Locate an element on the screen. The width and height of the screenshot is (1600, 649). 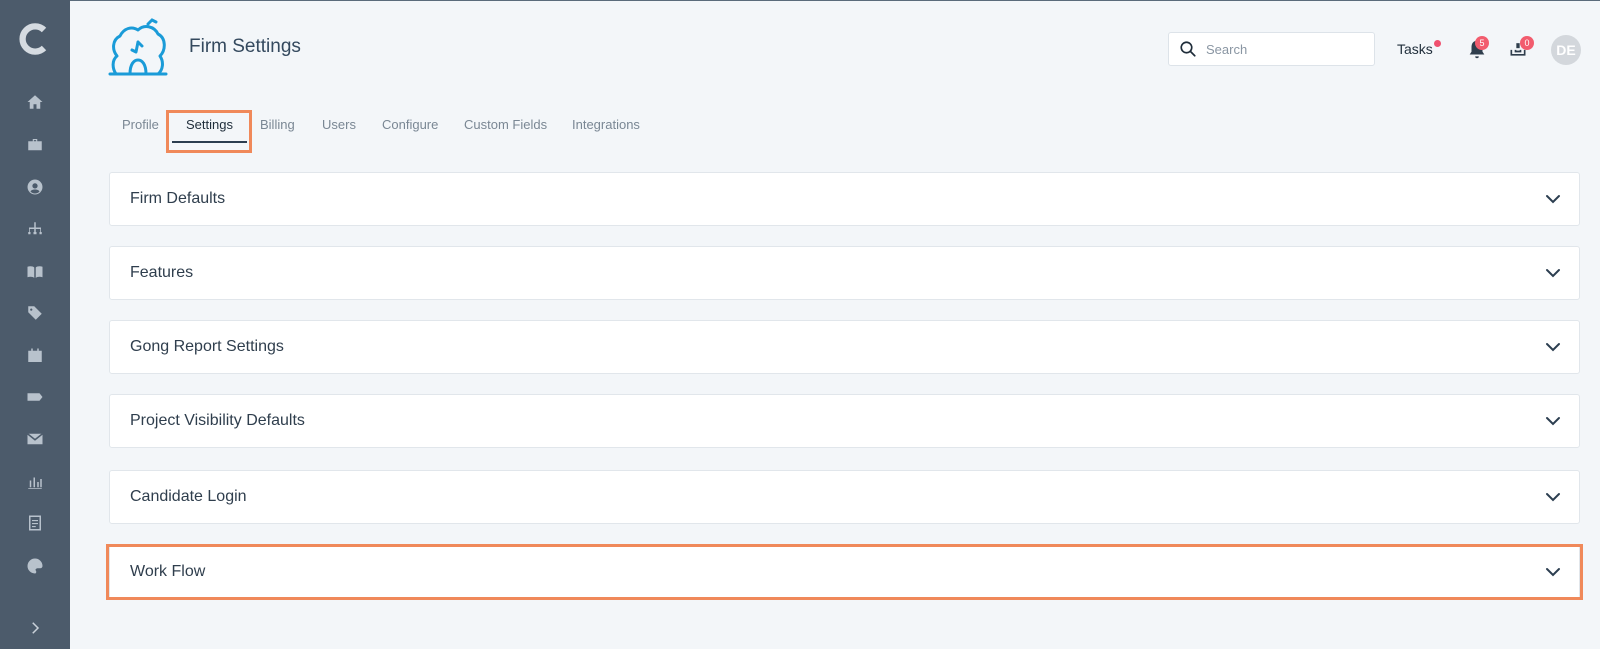
sidebar-home-icon is located at coordinates (35, 102).